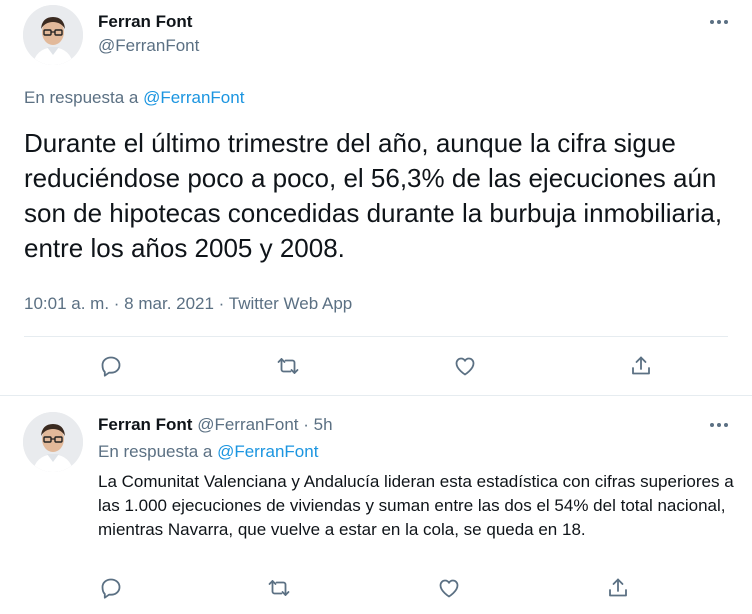 This screenshot has height=614, width=752. What do you see at coordinates (376, 336) in the screenshot?
I see `divider` at bounding box center [376, 336].